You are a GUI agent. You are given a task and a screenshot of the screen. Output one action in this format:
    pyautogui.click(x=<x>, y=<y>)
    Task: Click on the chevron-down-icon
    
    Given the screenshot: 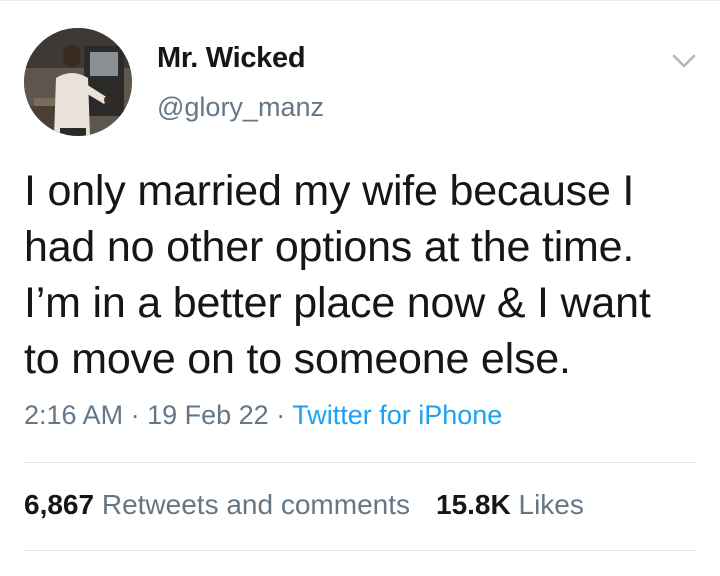 What is the action you would take?
    pyautogui.click(x=684, y=61)
    